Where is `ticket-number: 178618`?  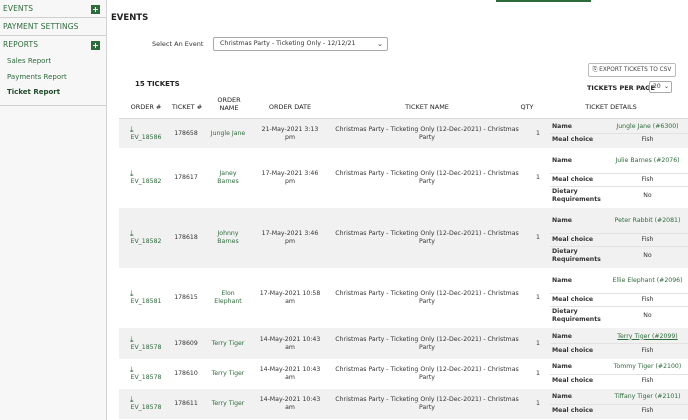 ticket-number: 178618 is located at coordinates (186, 237).